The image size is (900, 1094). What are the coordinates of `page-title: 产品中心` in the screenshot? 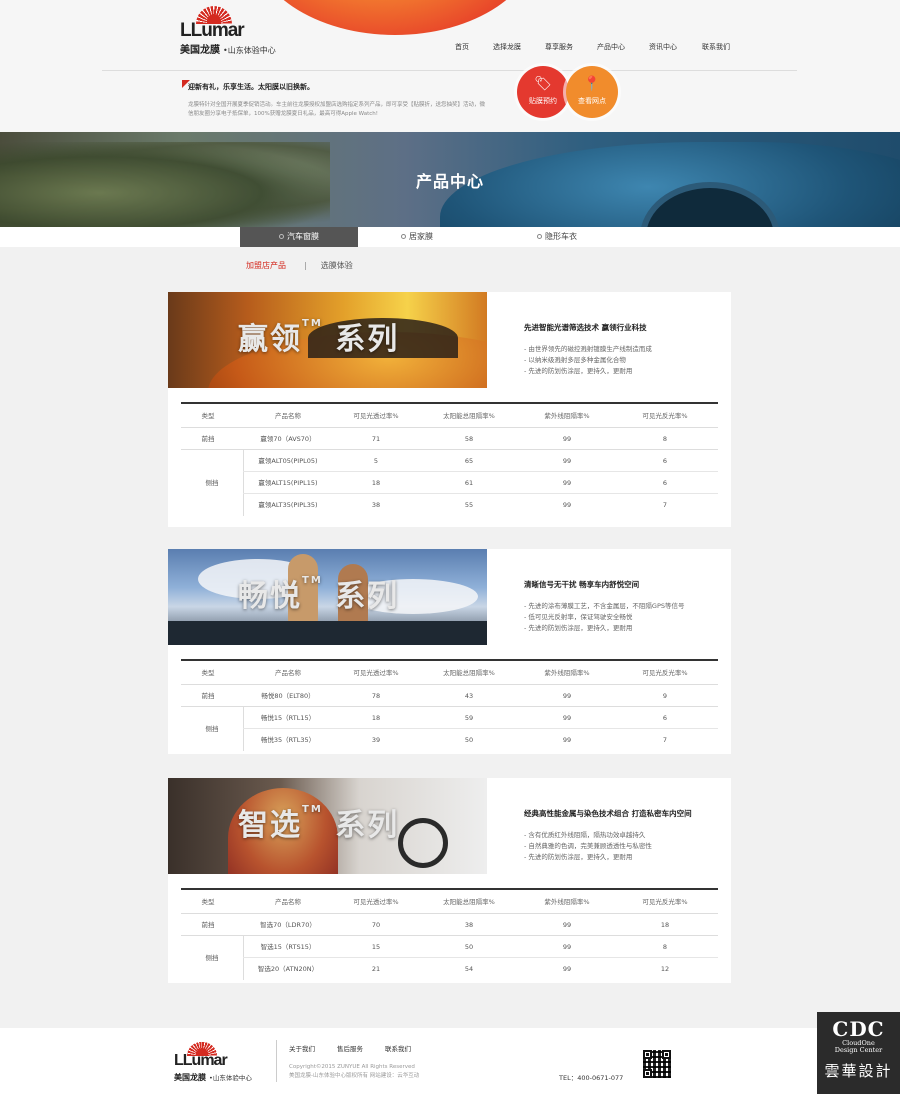 It's located at (449, 181).